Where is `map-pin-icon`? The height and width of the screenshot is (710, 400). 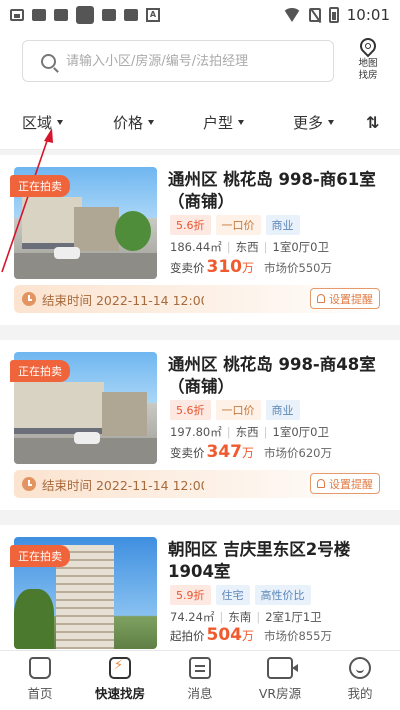
map-pin-icon is located at coordinates (368, 46).